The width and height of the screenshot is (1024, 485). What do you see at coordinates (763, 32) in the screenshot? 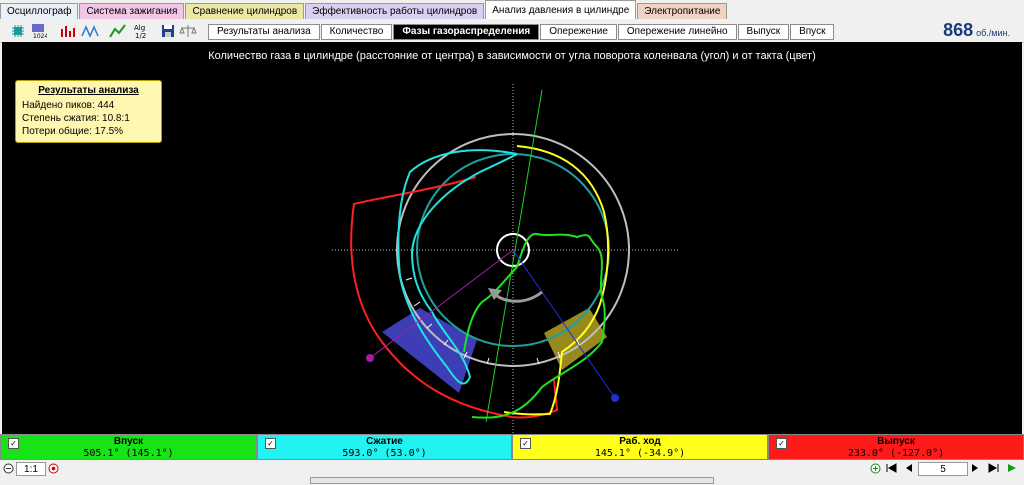
I see `subtab-exhaust: Выпуск` at bounding box center [763, 32].